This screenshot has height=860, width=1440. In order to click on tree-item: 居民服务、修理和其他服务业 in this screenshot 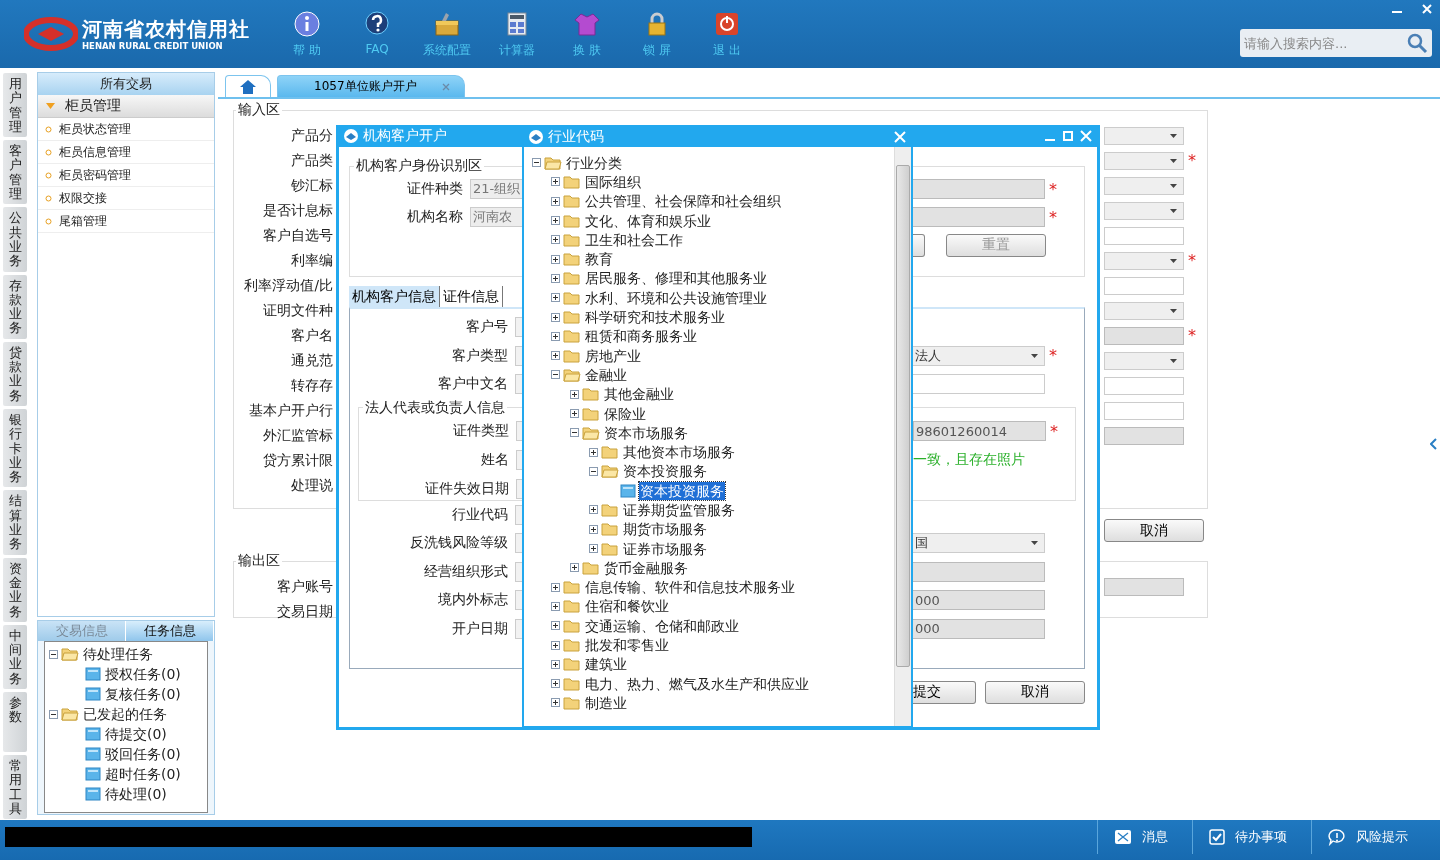, I will do `click(676, 278)`.